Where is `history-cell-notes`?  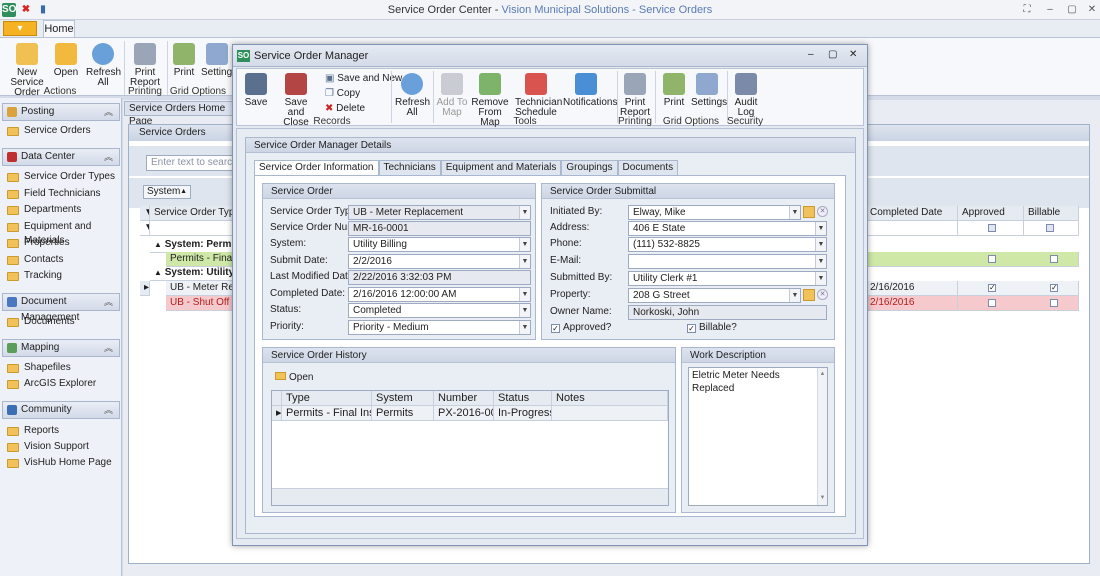 history-cell-notes is located at coordinates (610, 413).